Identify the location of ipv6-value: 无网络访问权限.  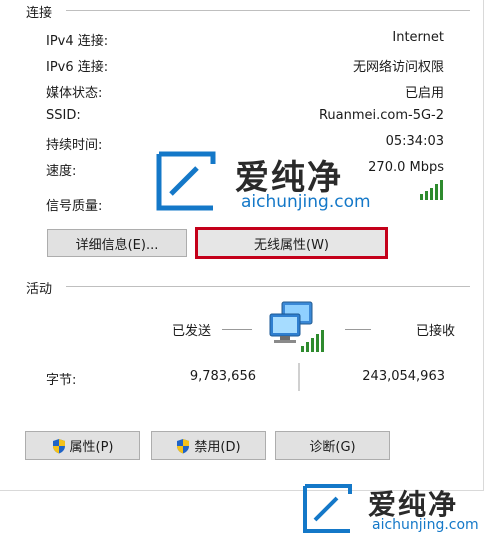
(398, 67).